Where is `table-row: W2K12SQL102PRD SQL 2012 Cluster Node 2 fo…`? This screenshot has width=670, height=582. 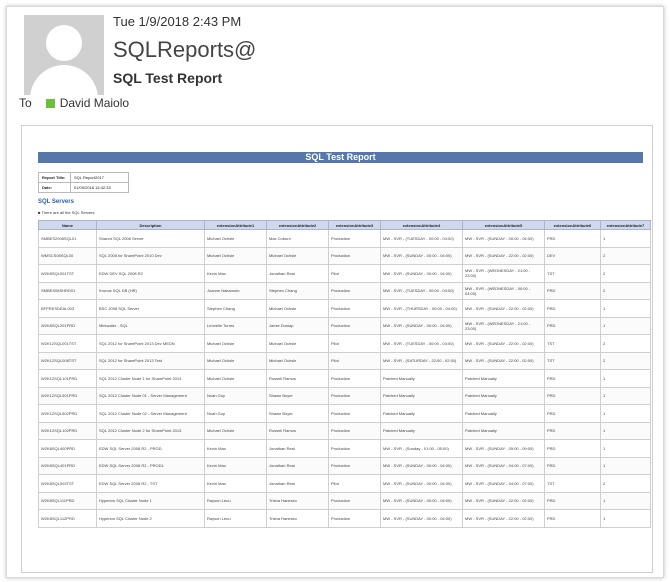 table-row: W2K12SQL102PRD SQL 2012 Cluster Node 2 fo… is located at coordinates (344, 430).